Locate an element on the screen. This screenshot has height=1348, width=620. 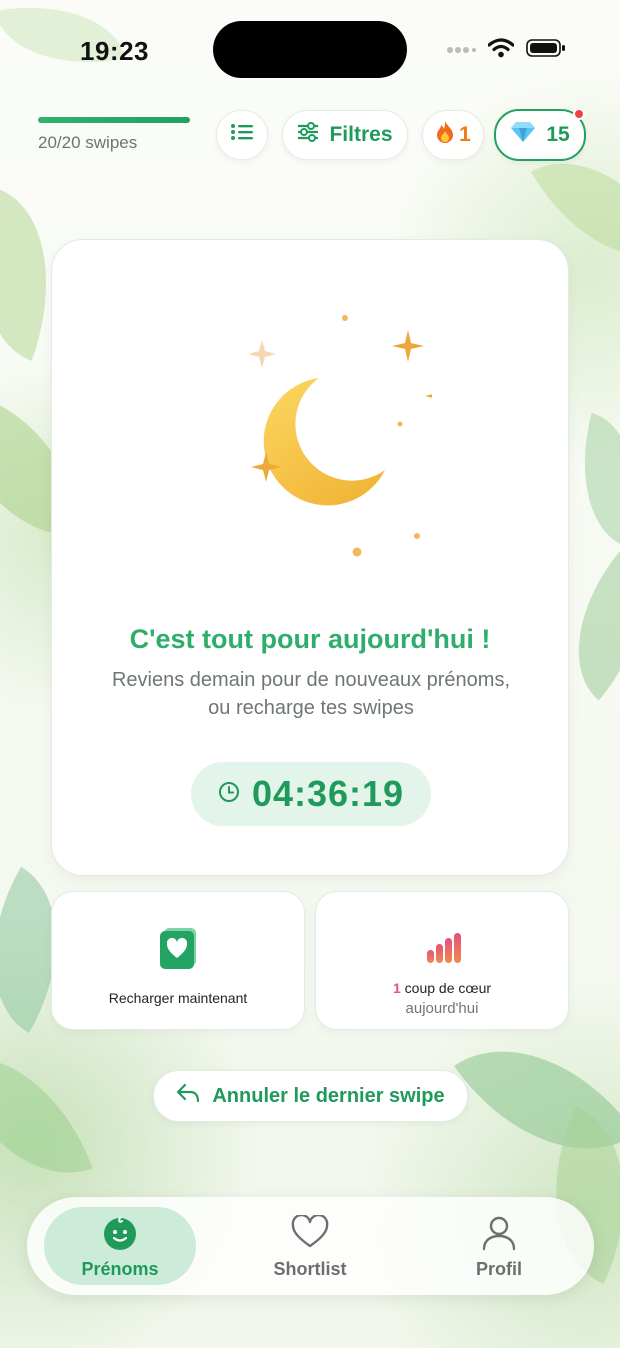
likes-card: 1 coup de cœur aujourd'hui is located at coordinates (442, 960).